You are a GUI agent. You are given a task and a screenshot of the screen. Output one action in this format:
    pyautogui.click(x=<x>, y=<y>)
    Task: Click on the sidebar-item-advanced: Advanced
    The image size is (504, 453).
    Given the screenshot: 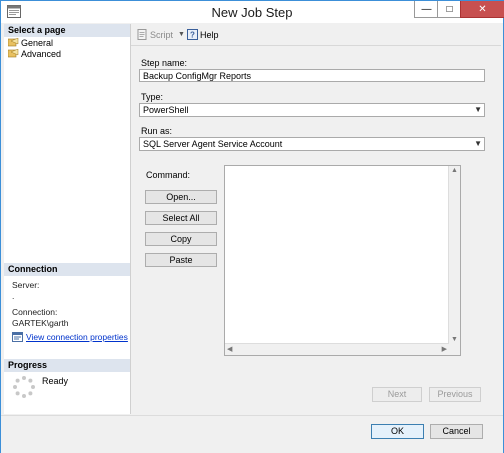 What is the action you would take?
    pyautogui.click(x=67, y=53)
    